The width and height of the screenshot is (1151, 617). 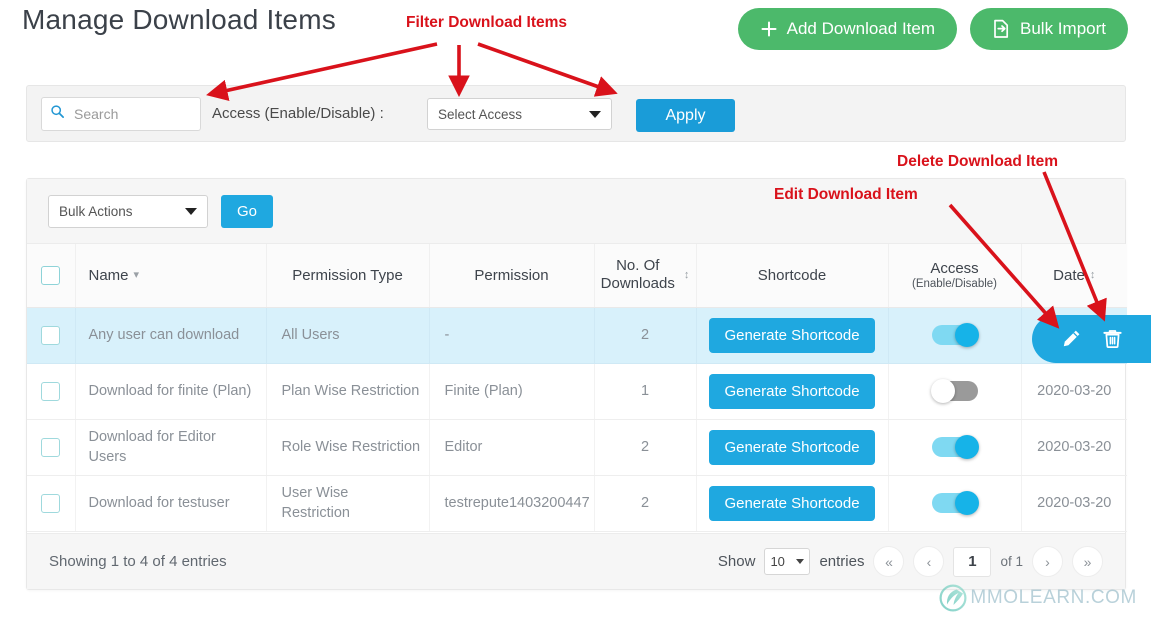 What do you see at coordinates (645, 391) in the screenshot?
I see `cell-downloads: 1` at bounding box center [645, 391].